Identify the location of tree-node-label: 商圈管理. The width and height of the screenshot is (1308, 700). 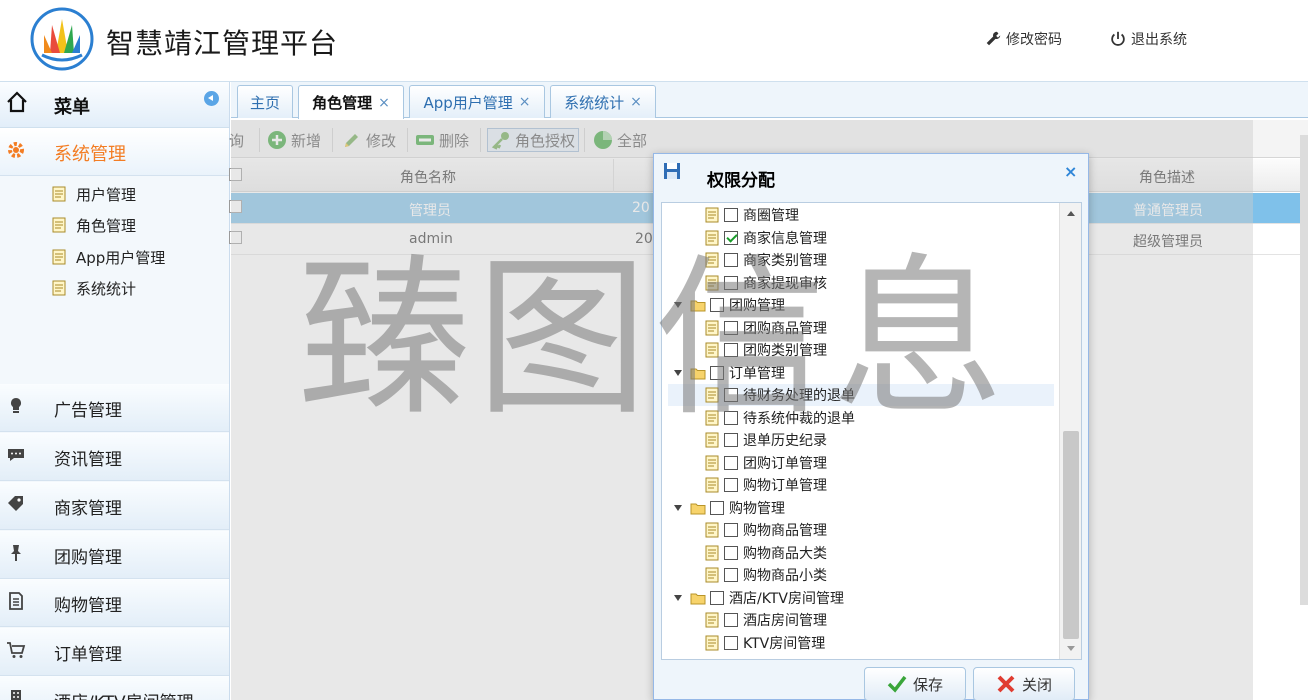
(771, 216).